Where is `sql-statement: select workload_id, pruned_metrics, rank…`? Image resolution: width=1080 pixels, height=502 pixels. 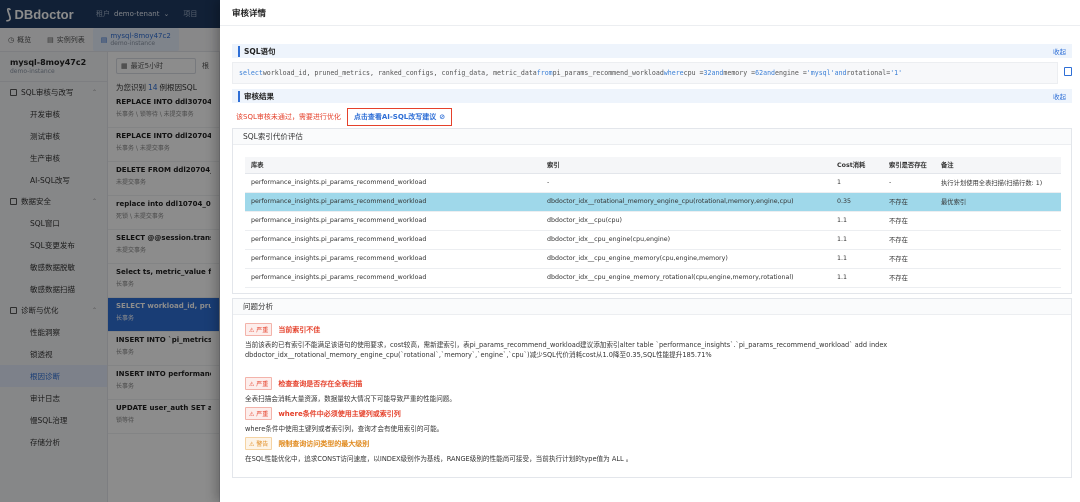
sql-statement: select workload_id, pruned_metrics, rank… is located at coordinates (645, 73).